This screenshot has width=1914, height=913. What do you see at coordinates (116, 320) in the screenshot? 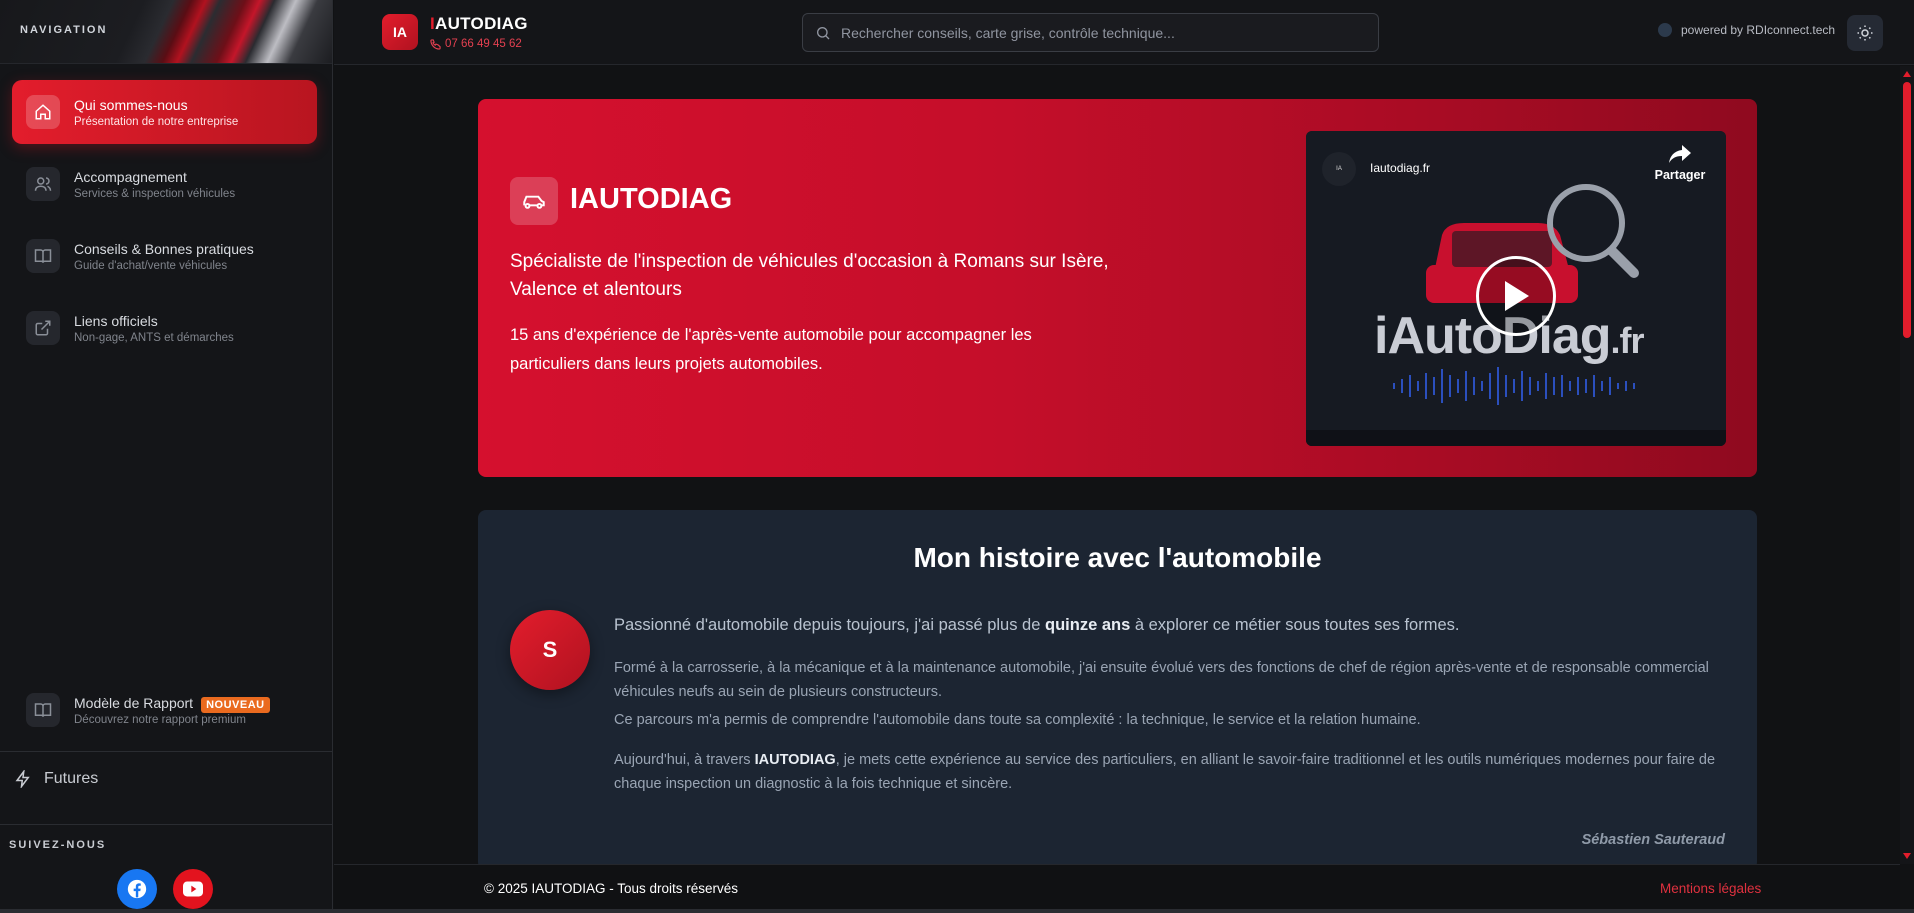
I see `sidebar-item-label: Liens officiels` at bounding box center [116, 320].